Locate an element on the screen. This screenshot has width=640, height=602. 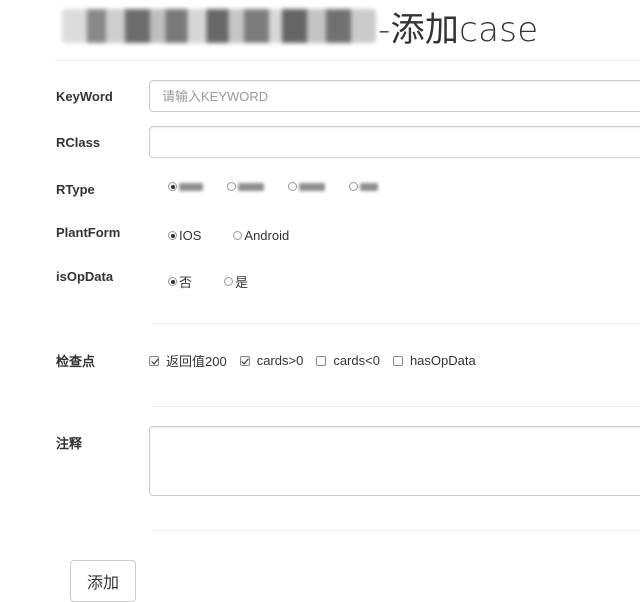
checkbox-cards-gt0 is located at coordinates (244, 360).